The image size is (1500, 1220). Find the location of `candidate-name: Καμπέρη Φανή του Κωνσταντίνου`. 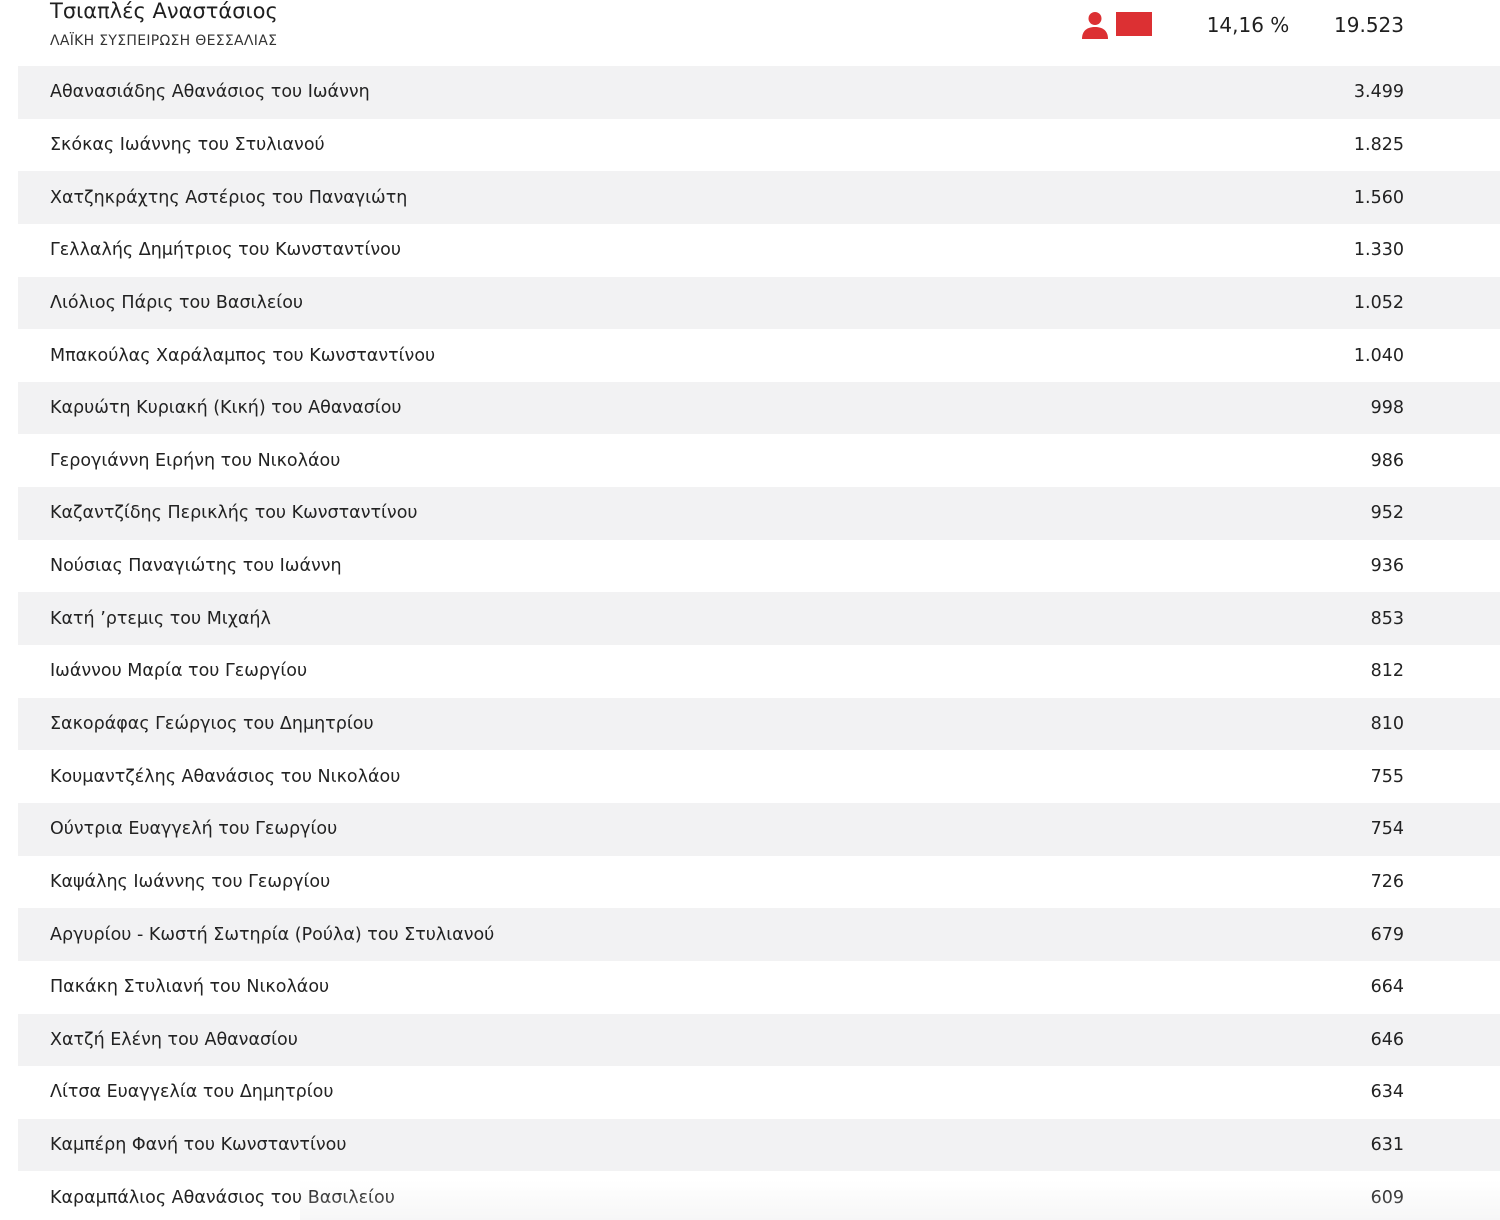

candidate-name: Καμπέρη Φανή του Κωνσταντίνου is located at coordinates (198, 1145).